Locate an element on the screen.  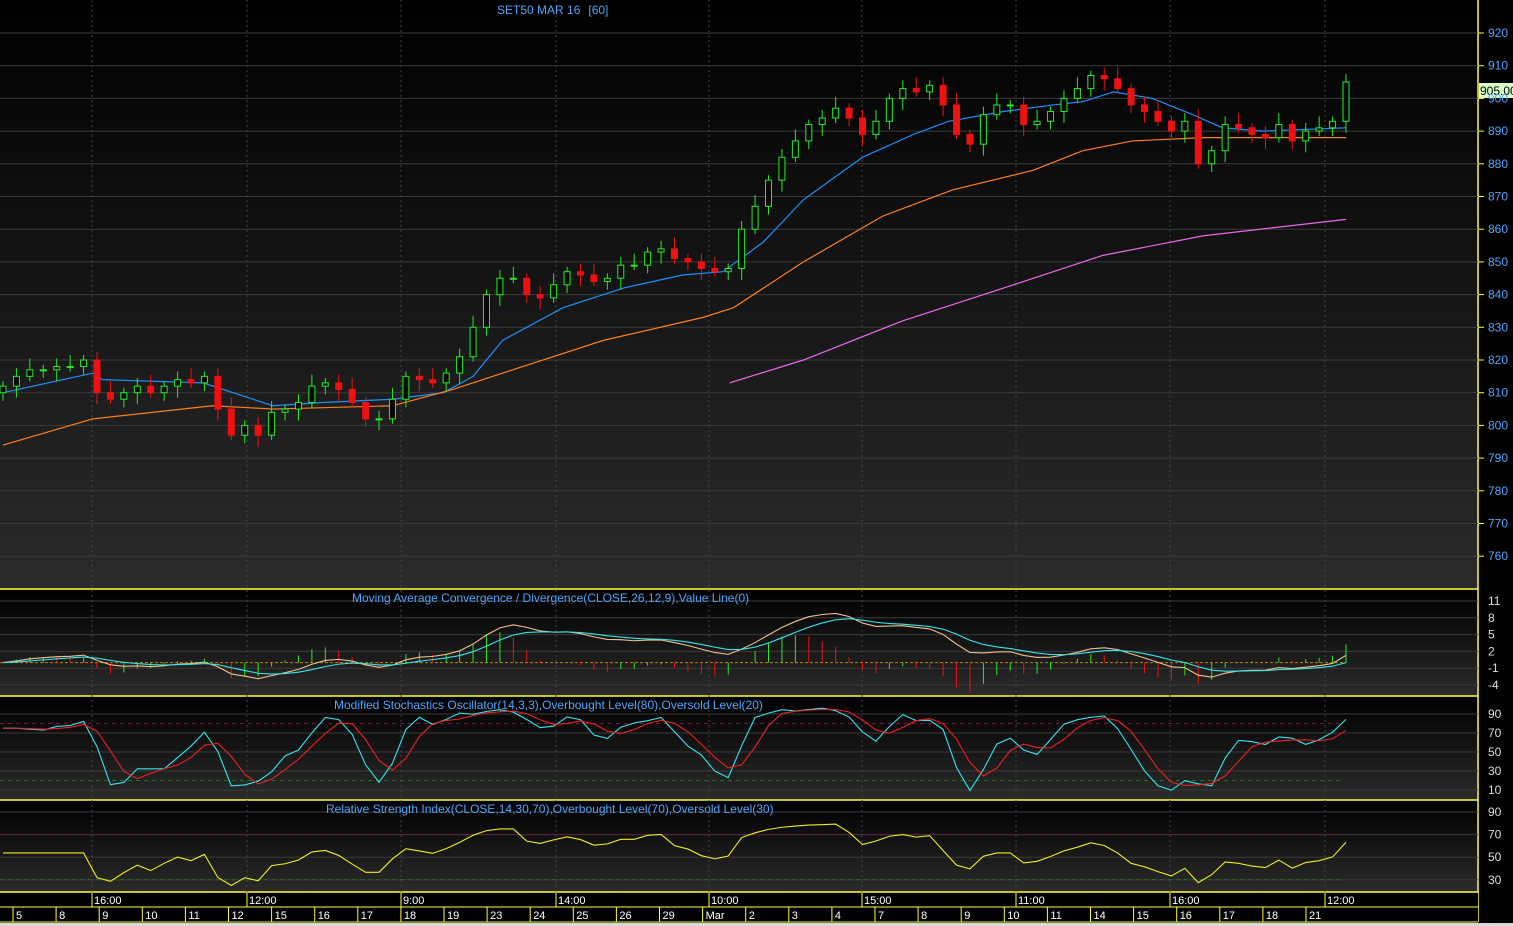
date-label: 15 is located at coordinates (281, 916).